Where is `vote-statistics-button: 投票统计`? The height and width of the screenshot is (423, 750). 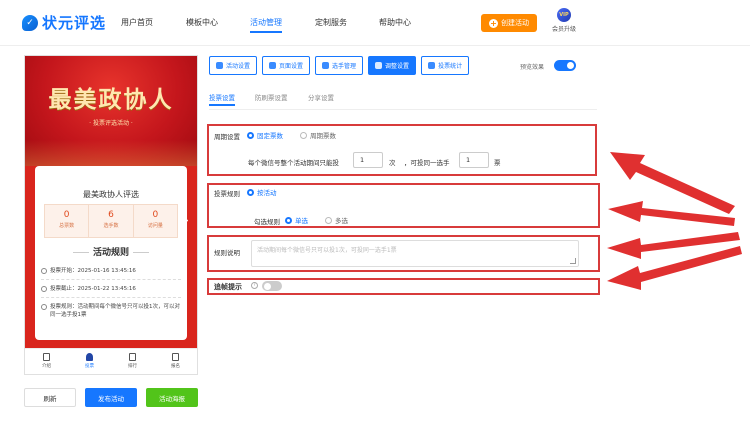
vote-statistics-button: 投票统计 is located at coordinates (445, 65).